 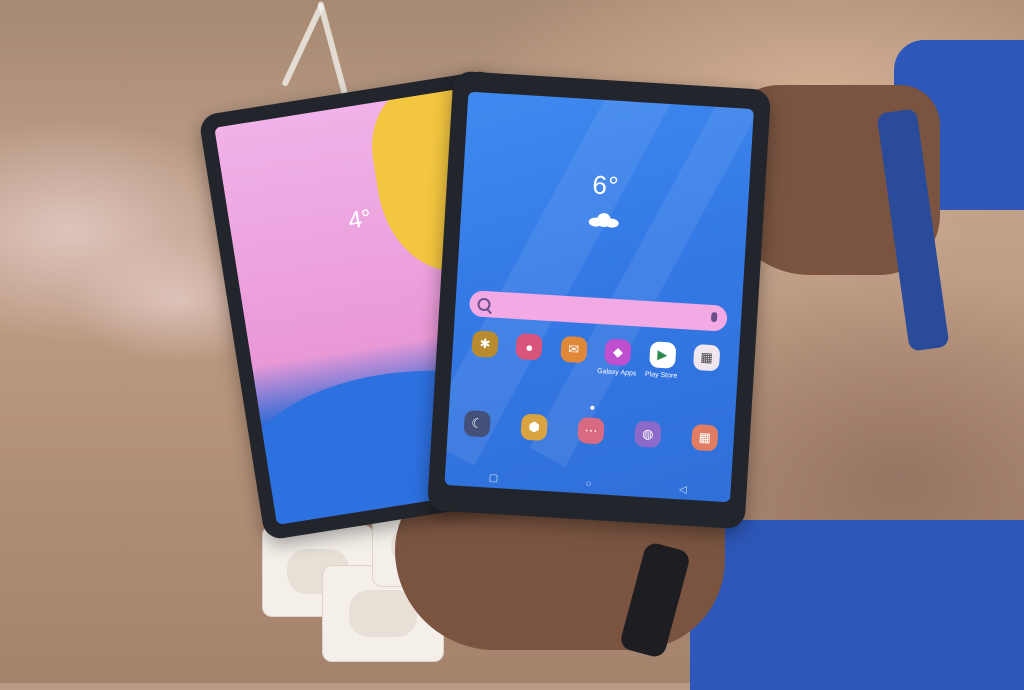 I want to click on browser-icon: ◍, so click(x=648, y=434).